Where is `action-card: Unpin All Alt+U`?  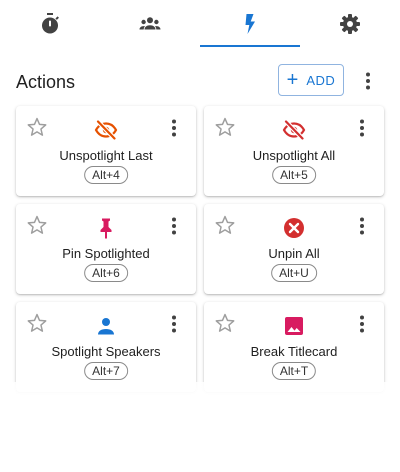
action-card: Unpin All Alt+U is located at coordinates (294, 249).